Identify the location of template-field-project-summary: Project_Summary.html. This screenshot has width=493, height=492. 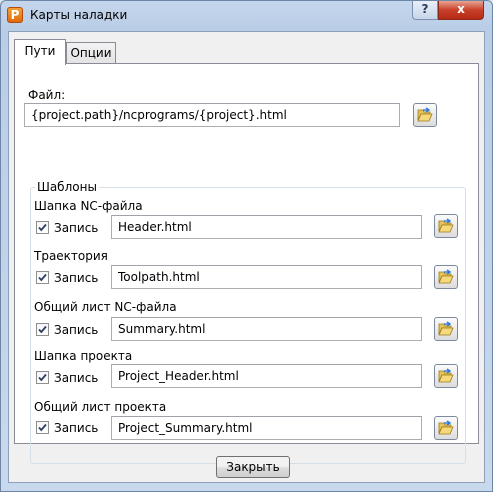
(266, 428).